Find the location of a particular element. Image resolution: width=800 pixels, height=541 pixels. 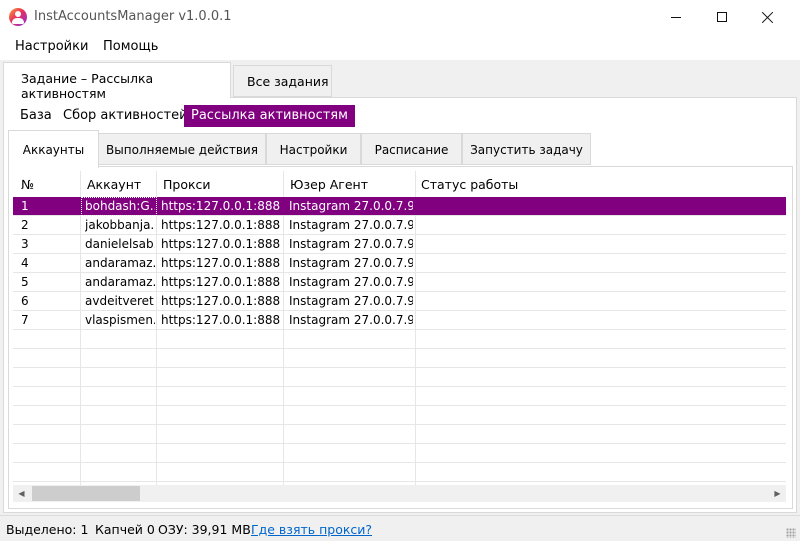

tab-run-task: Запустить задачу is located at coordinates (526, 149).